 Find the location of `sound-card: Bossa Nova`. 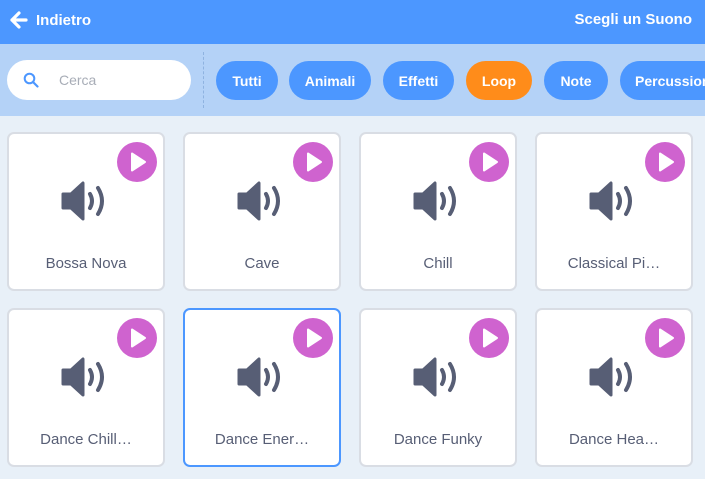

sound-card: Bossa Nova is located at coordinates (86, 211).